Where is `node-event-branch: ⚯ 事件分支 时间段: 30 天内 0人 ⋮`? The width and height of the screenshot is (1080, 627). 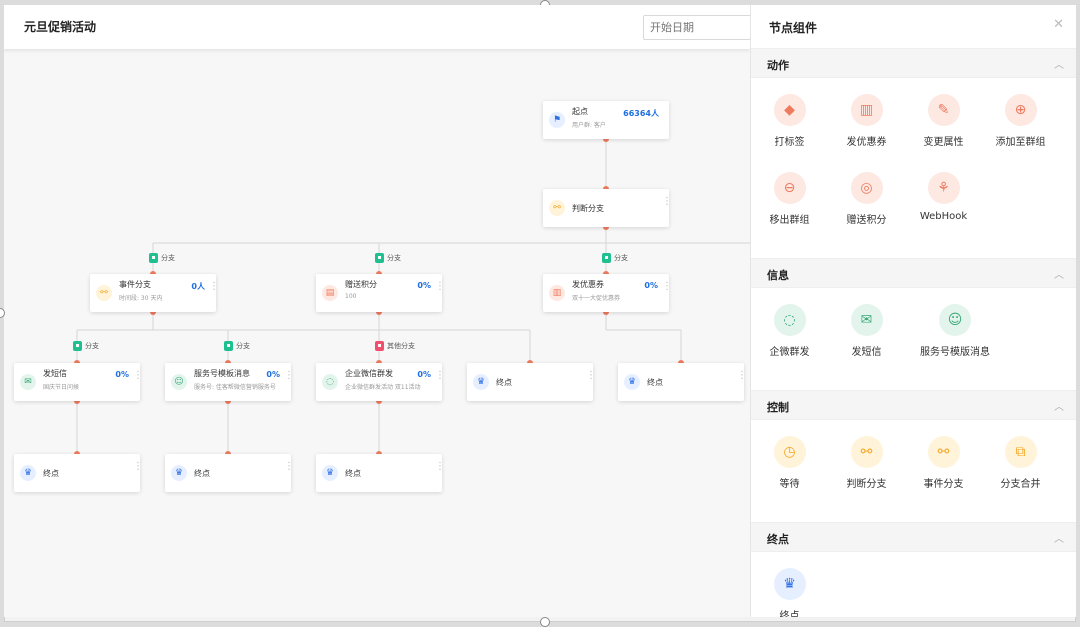
node-event-branch: ⚯ 事件分支 时间段: 30 天内 0人 ⋮ is located at coordinates (154, 293).